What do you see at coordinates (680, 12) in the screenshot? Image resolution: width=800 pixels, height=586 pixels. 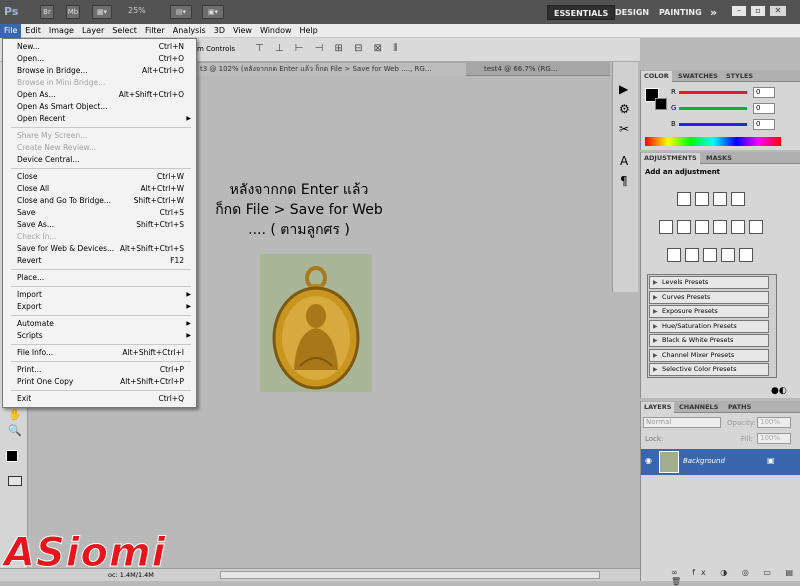 I see `workspace-painting: PAINTING` at bounding box center [680, 12].